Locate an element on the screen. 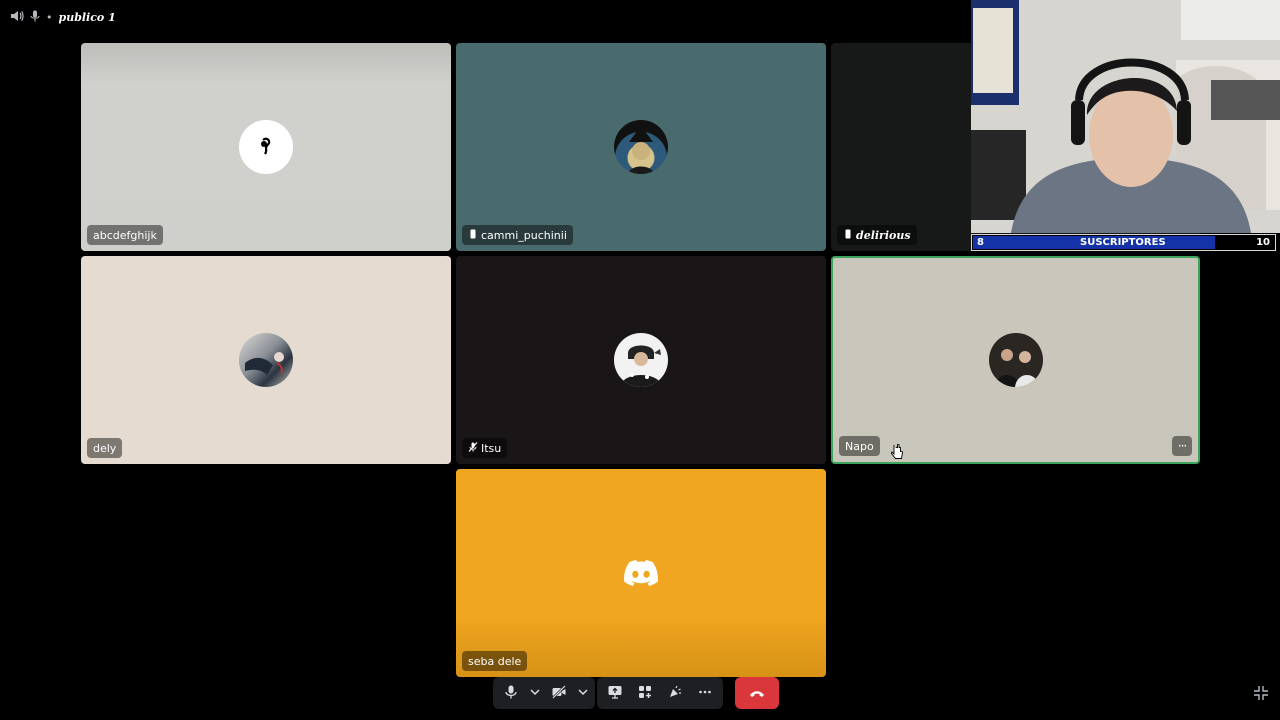  participant-name-tag: dely is located at coordinates (105, 448).